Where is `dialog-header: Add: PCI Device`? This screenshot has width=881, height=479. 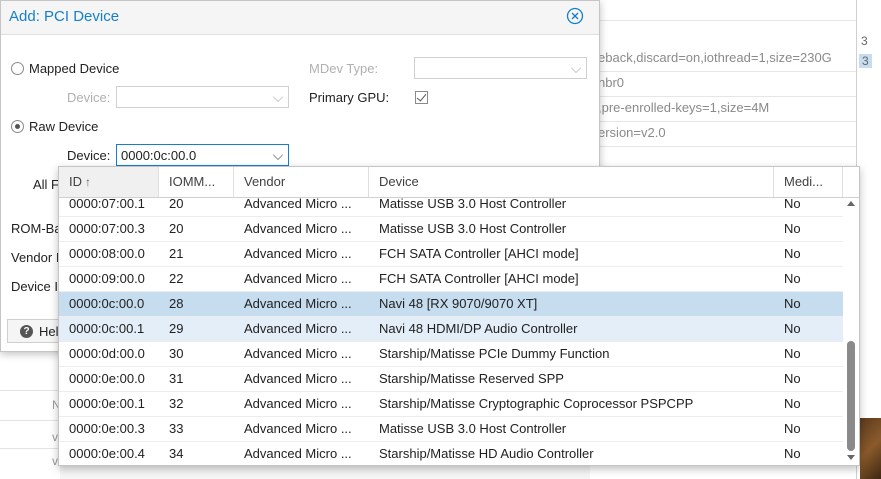
dialog-header: Add: PCI Device is located at coordinates (300, 18).